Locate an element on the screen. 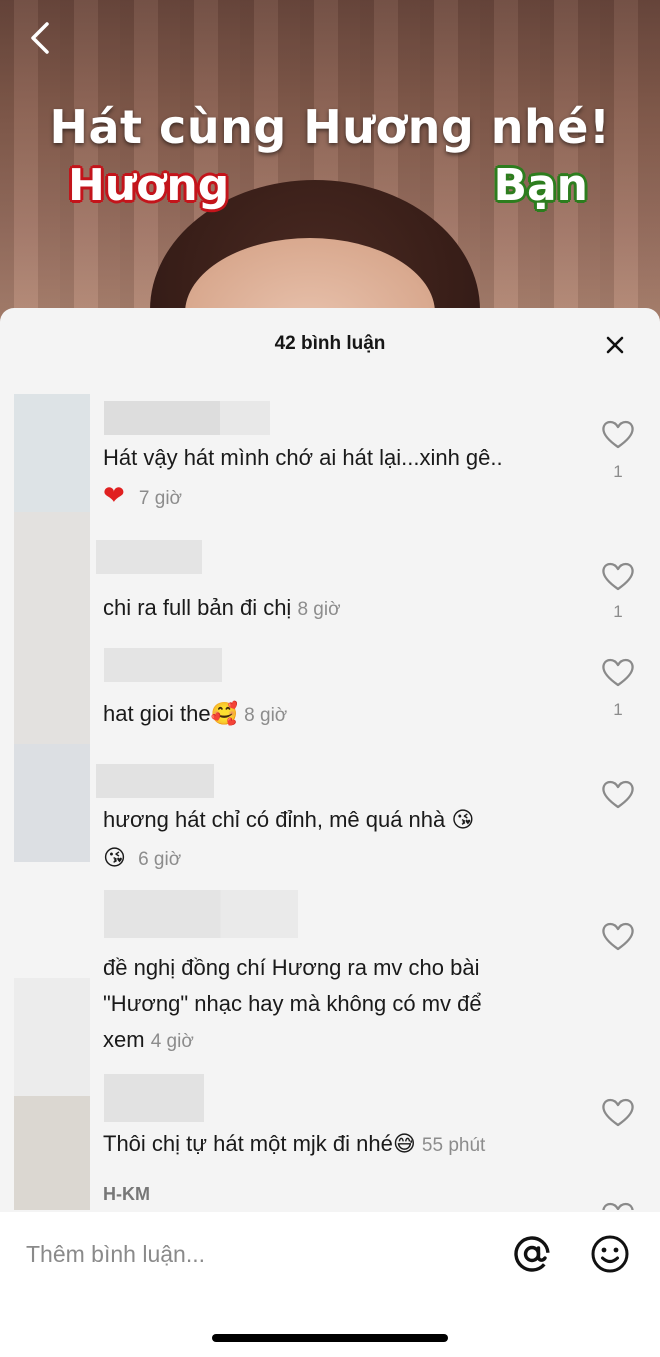 This screenshot has width=660, height=1357. comment-item: H-KM is located at coordinates (330, 1197).